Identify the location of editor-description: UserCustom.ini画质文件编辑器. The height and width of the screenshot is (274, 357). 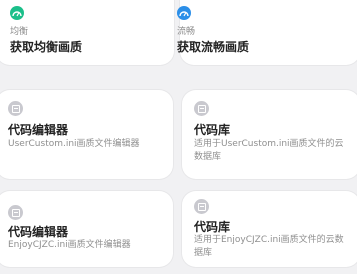
(74, 144).